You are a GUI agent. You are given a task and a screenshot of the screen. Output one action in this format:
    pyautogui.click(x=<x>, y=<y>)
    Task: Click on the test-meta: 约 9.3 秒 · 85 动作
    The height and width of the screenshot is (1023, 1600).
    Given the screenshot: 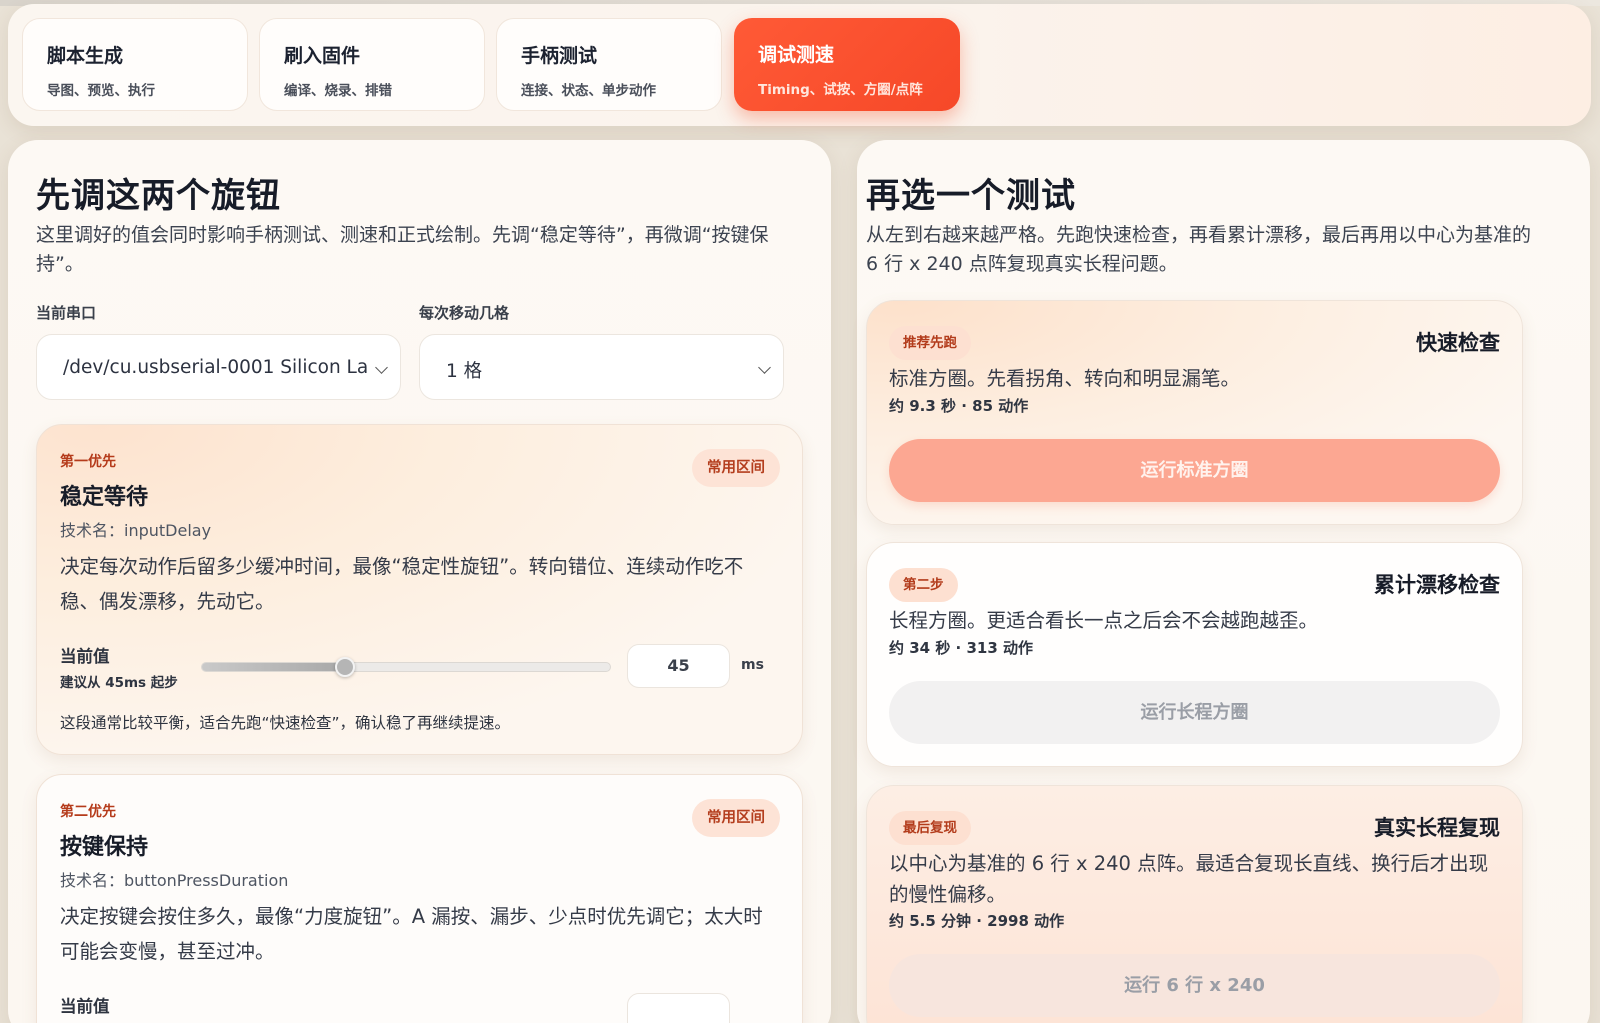 What is the action you would take?
    pyautogui.click(x=959, y=406)
    